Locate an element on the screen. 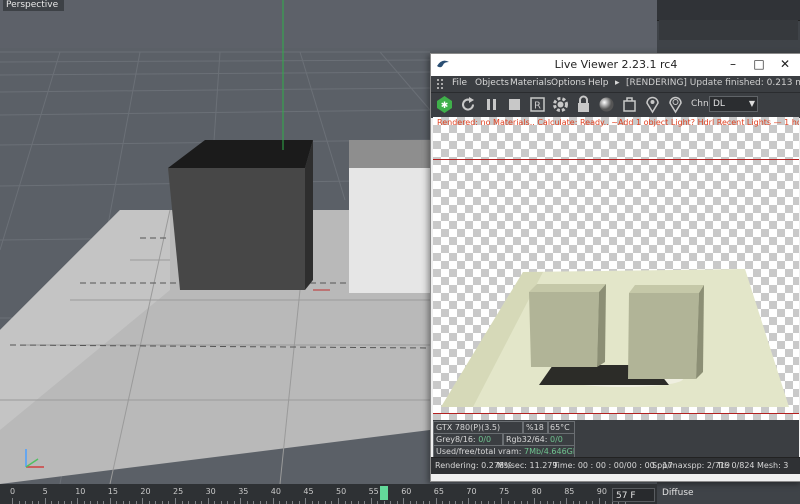 The height and width of the screenshot is (504, 800). animation-timeline: 0 5 10 15 20 25 30 35 40 45 50 55 60 65 70 75 80 85 90 is located at coordinates (328, 494).